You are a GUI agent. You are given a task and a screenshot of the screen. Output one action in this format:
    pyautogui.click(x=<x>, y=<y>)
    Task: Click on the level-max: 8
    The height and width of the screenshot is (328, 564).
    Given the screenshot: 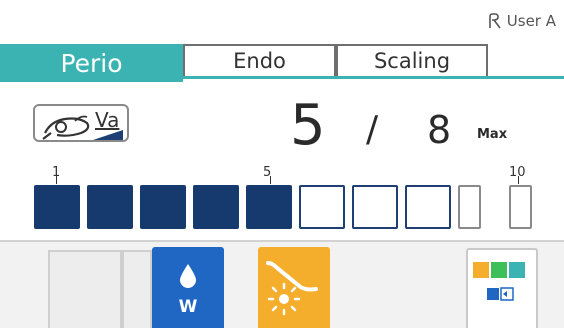 What is the action you would take?
    pyautogui.click(x=439, y=130)
    